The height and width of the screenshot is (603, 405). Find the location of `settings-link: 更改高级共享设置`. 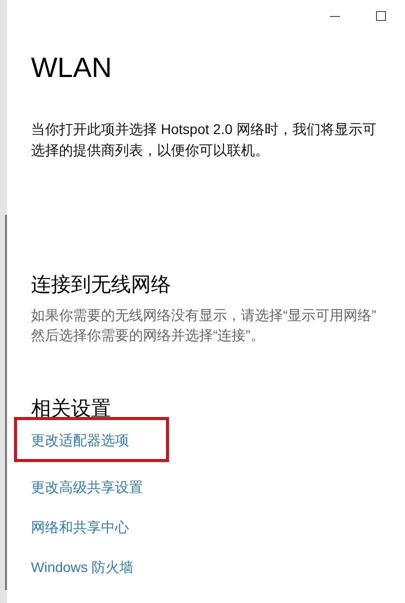

settings-link: 更改高级共享设置 is located at coordinates (87, 487).